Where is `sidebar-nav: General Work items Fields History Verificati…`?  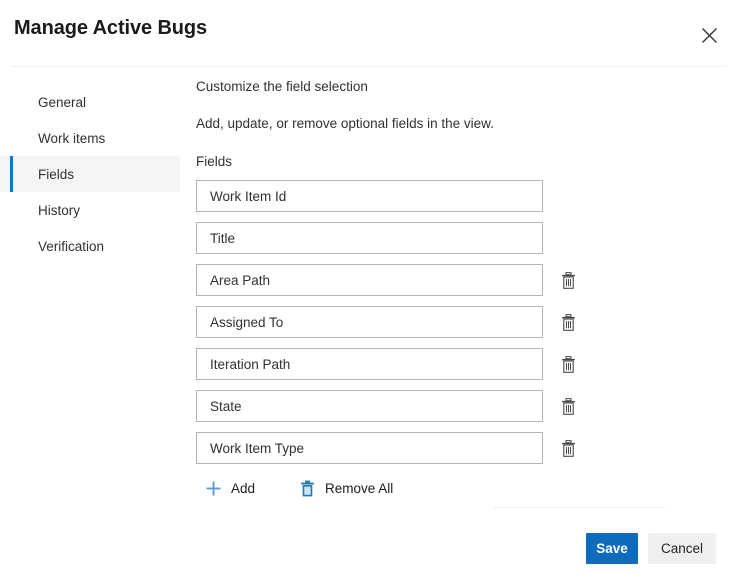
sidebar-nav: General Work items Fields History Verificati… is located at coordinates (90, 174).